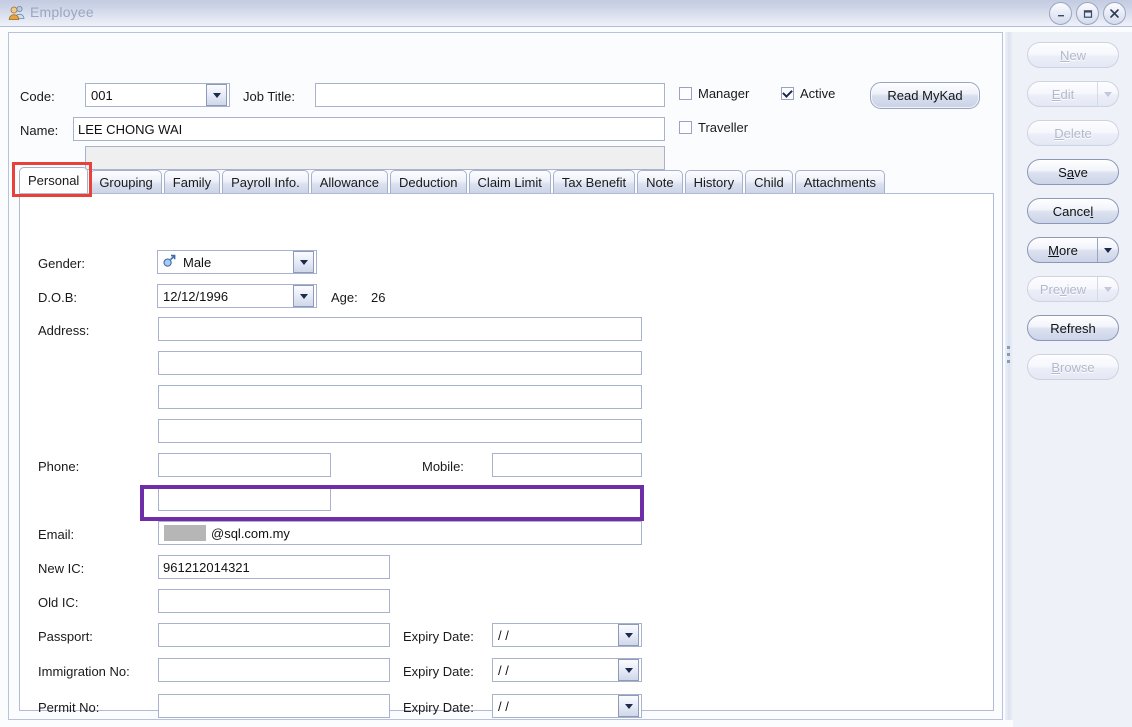  What do you see at coordinates (237, 296) in the screenshot?
I see `dob-combo: 12/12/1996` at bounding box center [237, 296].